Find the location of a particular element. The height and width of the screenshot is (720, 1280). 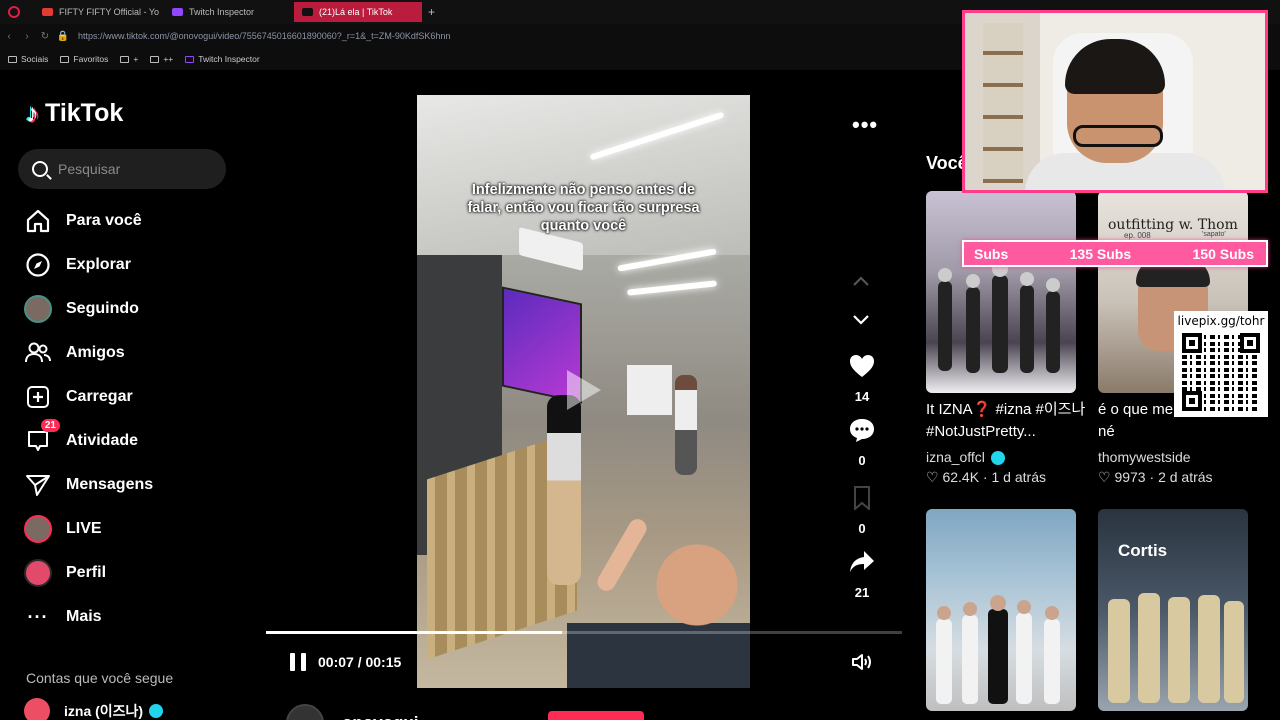

sidebar-item-mensagens: Mensagens is located at coordinates (88, 485).